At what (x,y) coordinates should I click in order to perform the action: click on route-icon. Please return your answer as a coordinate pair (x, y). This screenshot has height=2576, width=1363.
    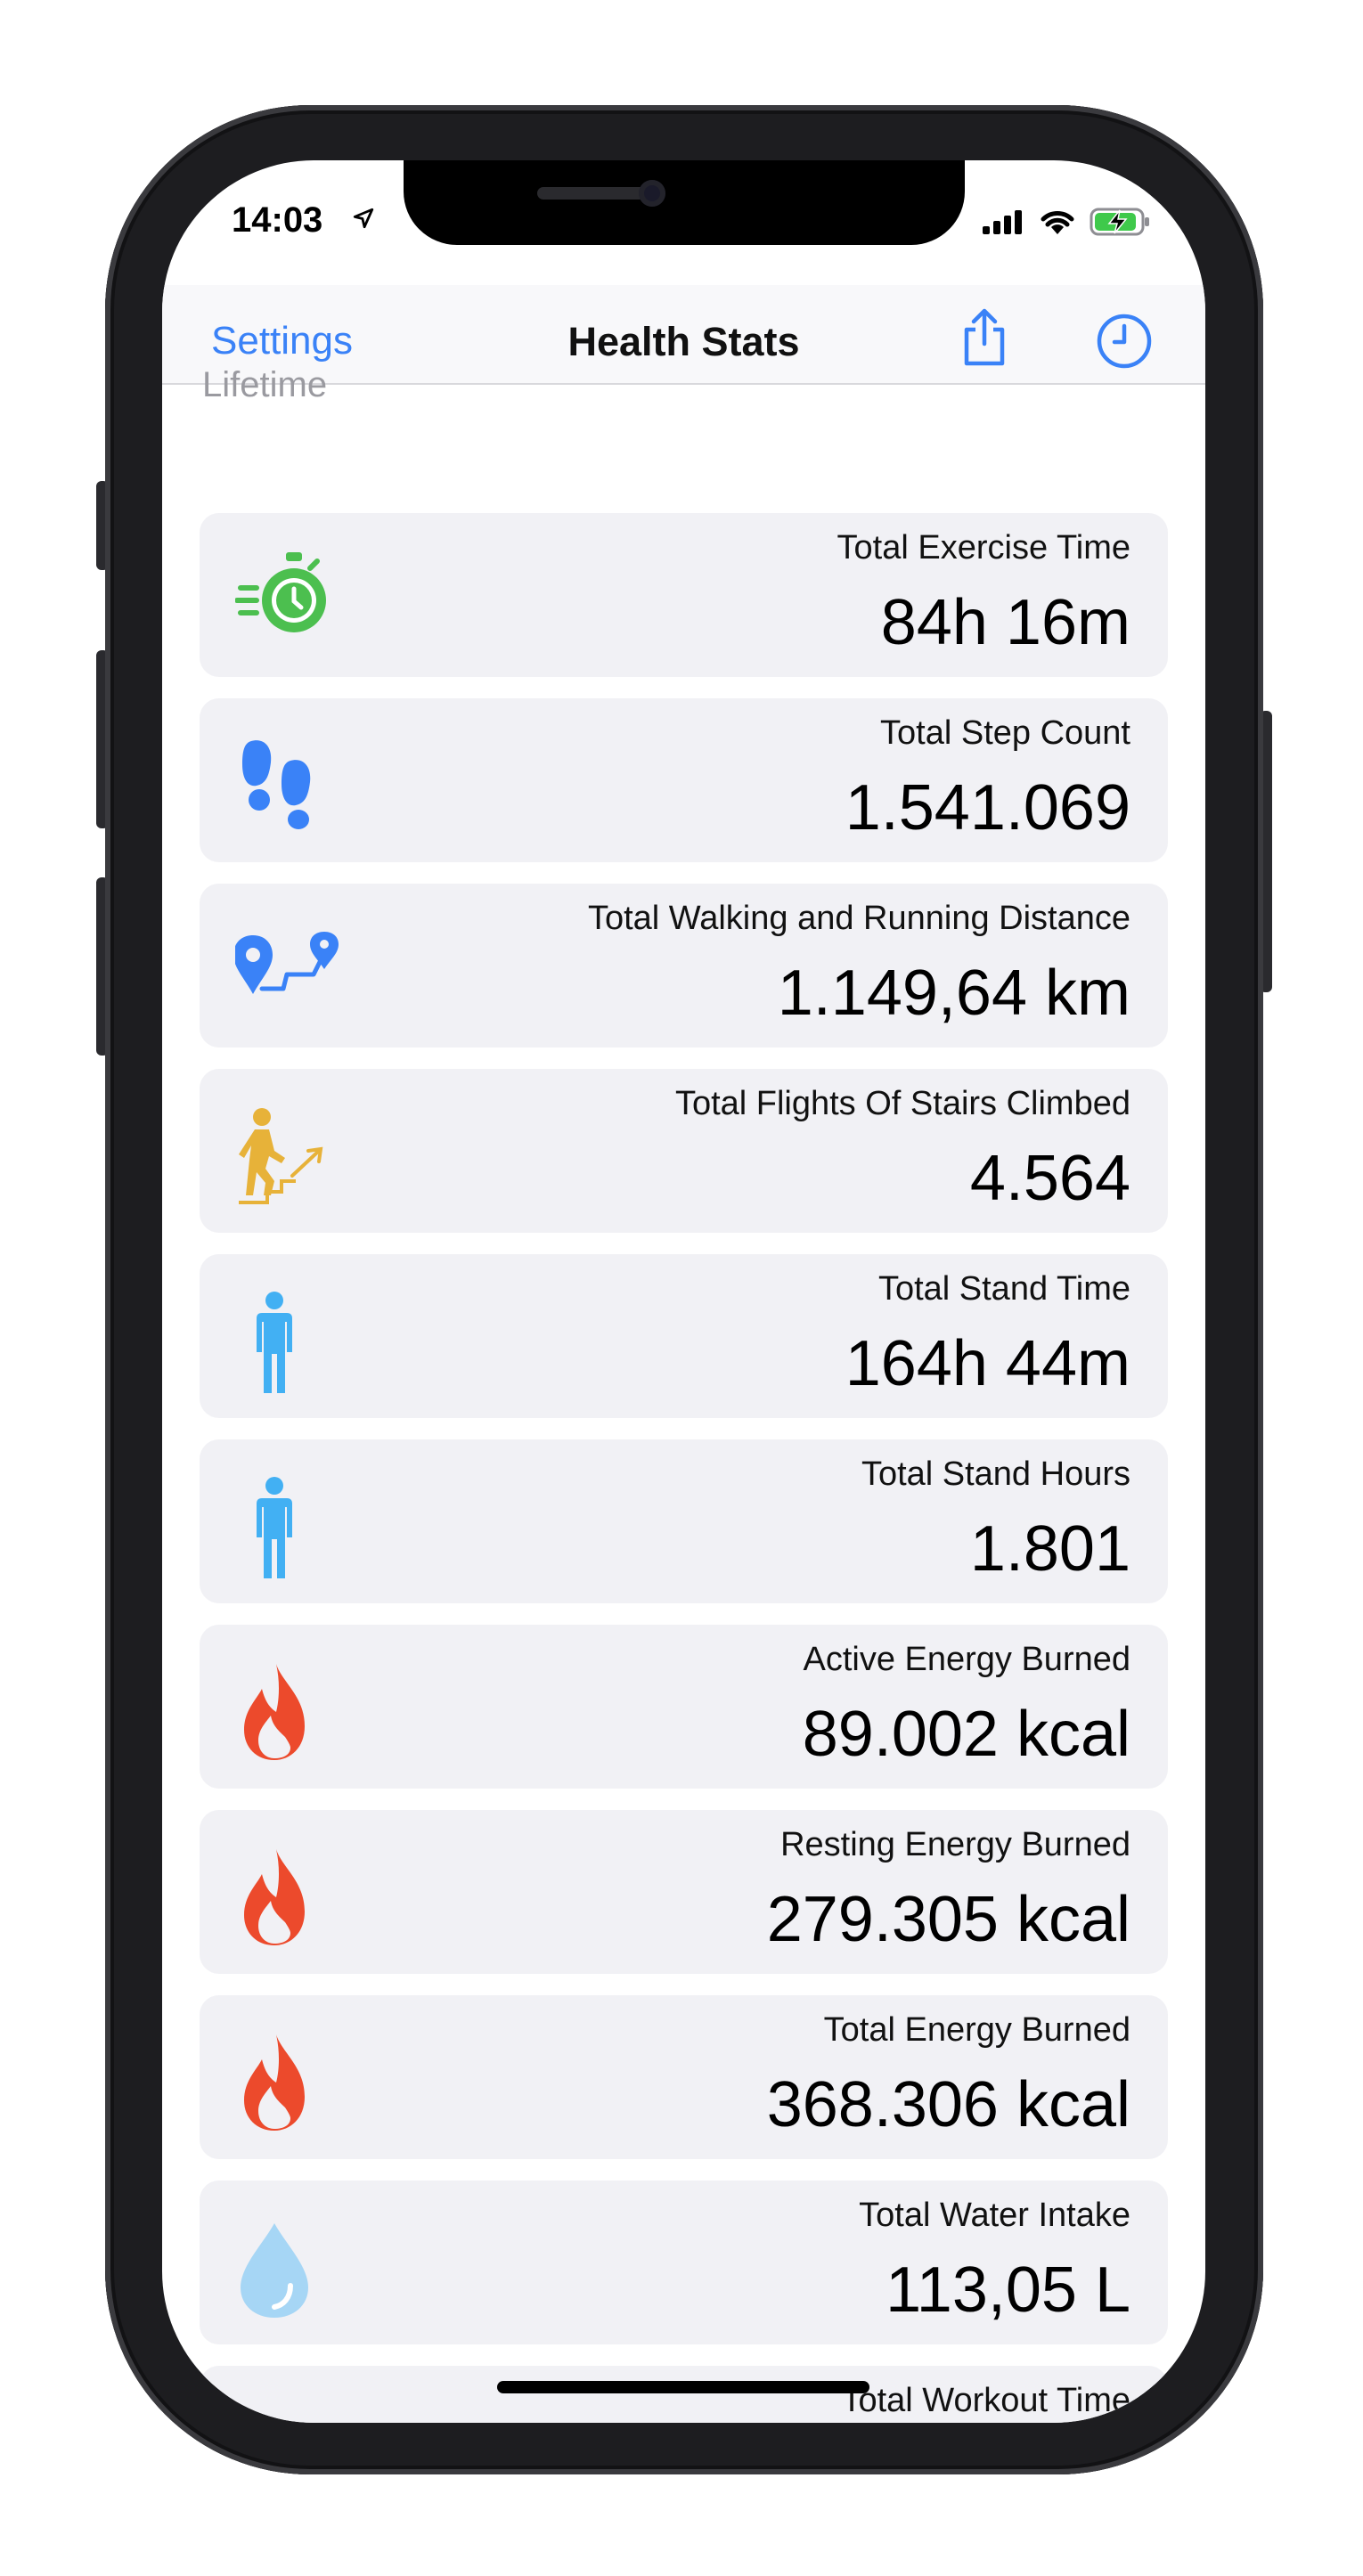
    Looking at the image, I should click on (286, 968).